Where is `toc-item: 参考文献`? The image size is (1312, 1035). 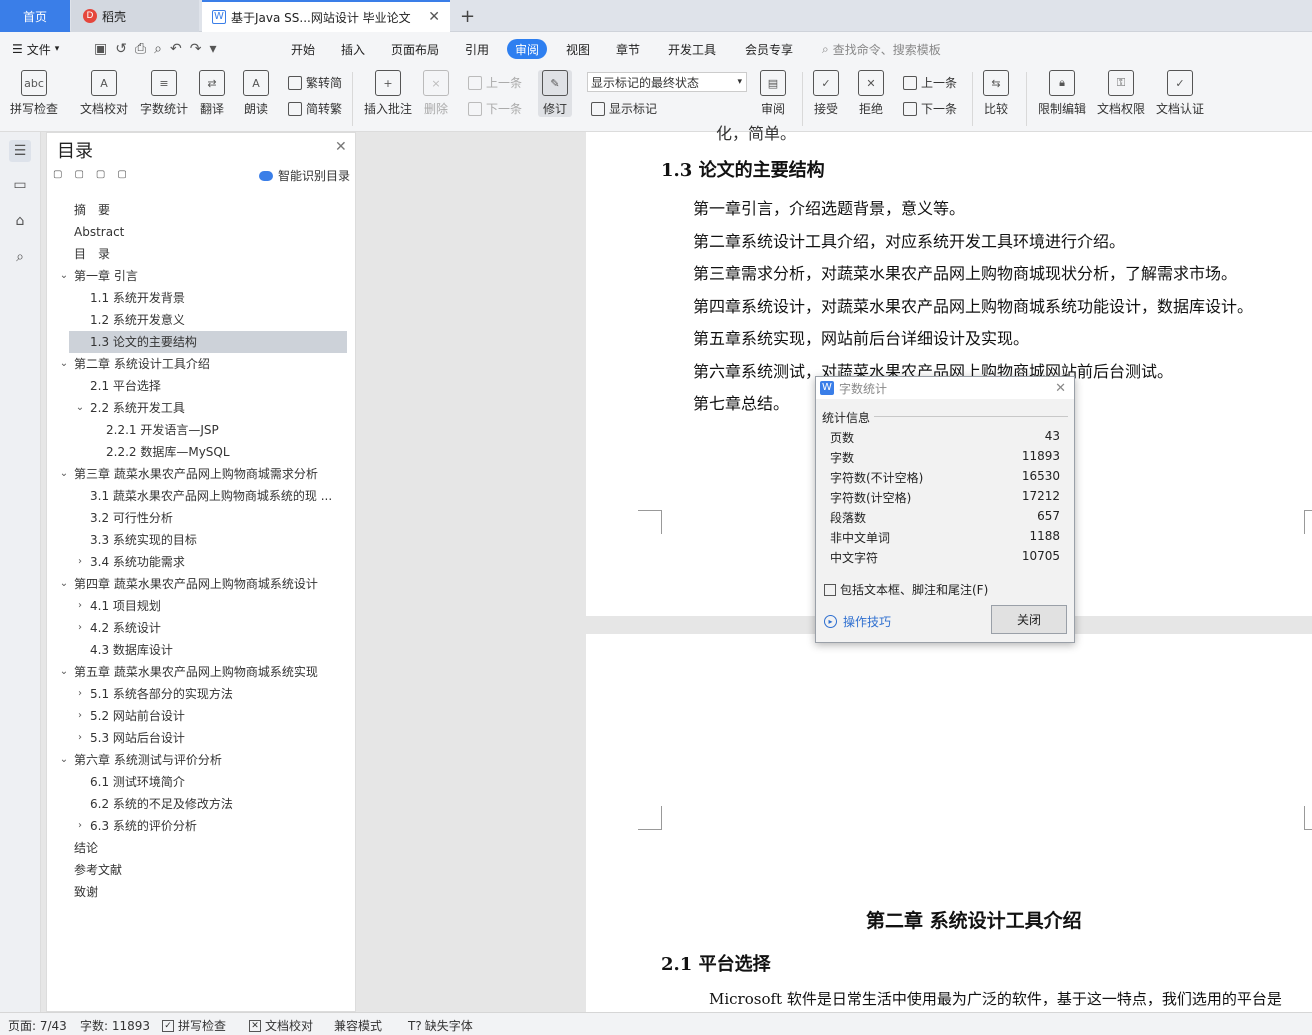 toc-item: 参考文献 is located at coordinates (98, 870).